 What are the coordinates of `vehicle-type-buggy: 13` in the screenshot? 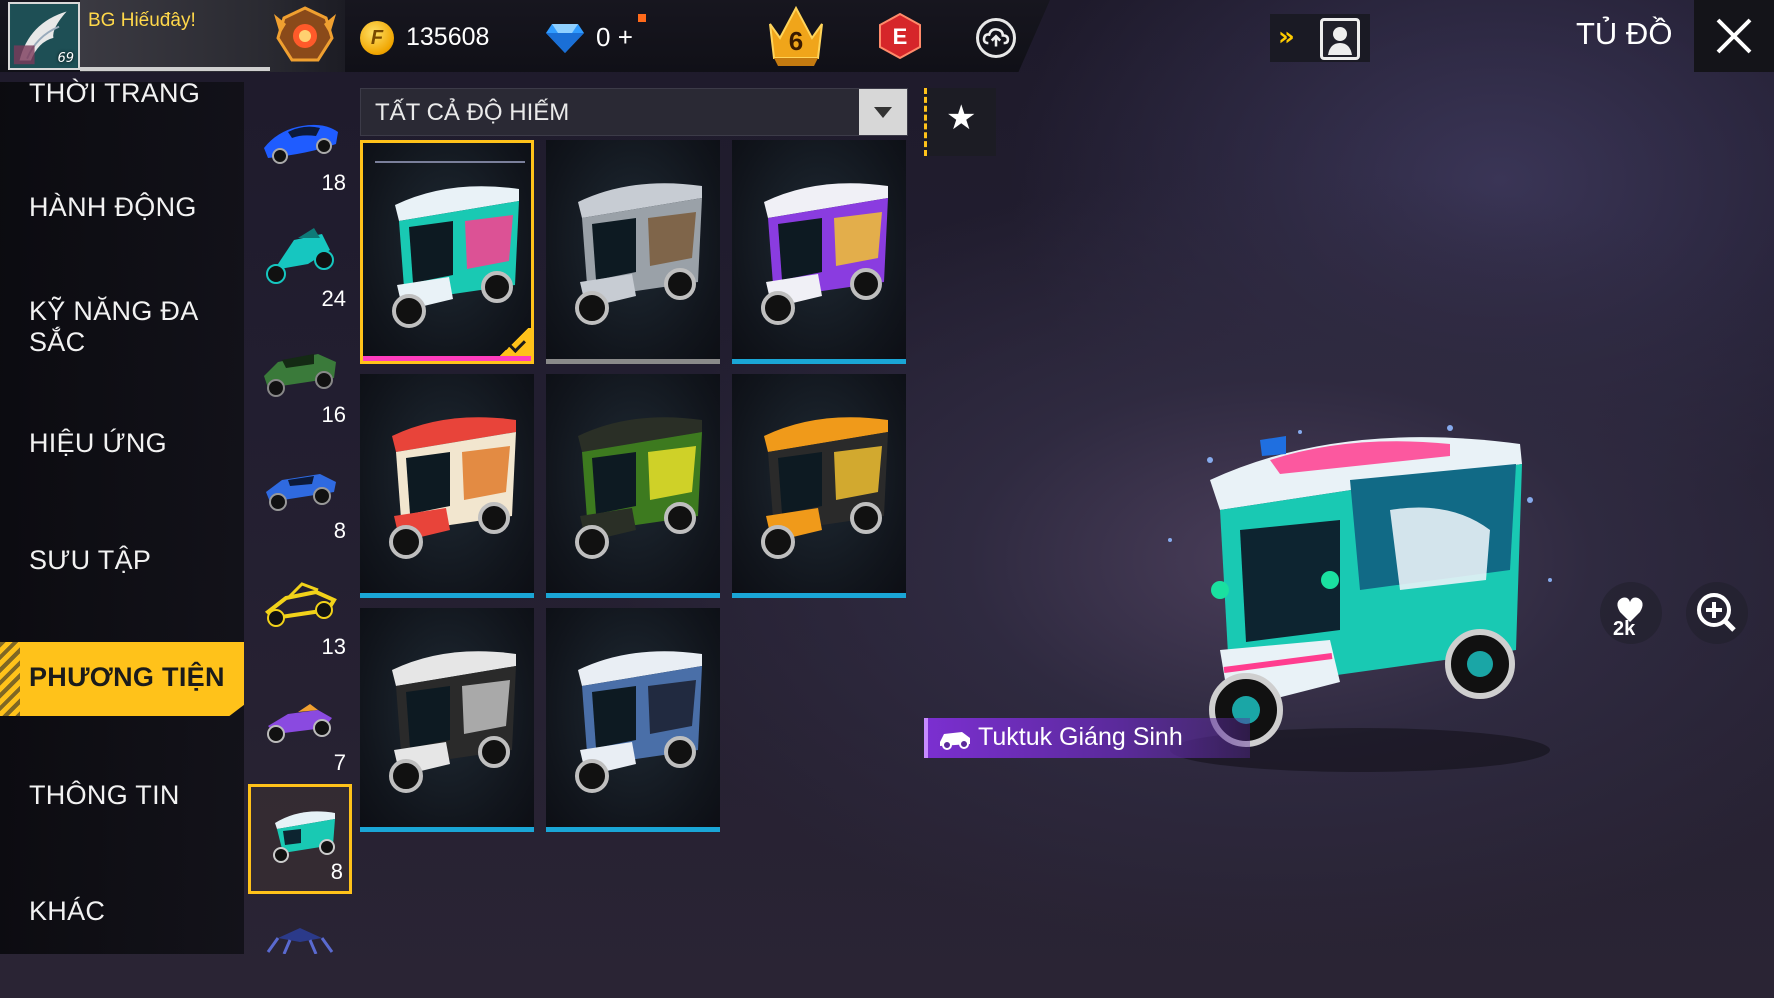 It's located at (300, 611).